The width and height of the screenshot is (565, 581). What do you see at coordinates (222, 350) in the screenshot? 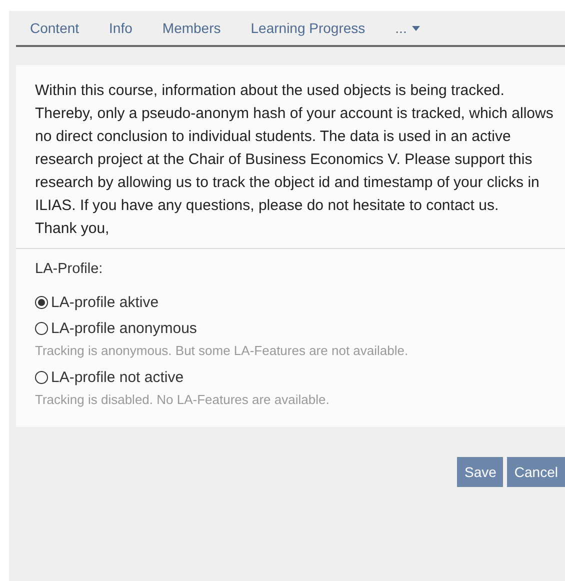
I see `hint-text: Tracking is anonymous. But some LA-Features are not available.` at bounding box center [222, 350].